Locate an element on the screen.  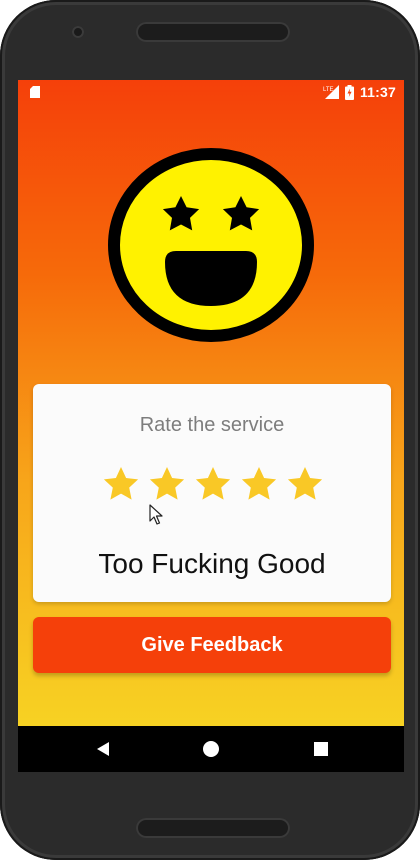
star-rating is located at coordinates (213, 486).